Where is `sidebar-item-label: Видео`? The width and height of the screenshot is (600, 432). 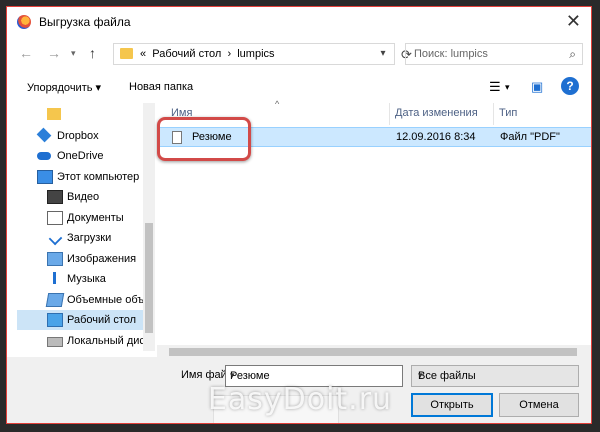
sidebar-item-label: Видео is located at coordinates (83, 197).